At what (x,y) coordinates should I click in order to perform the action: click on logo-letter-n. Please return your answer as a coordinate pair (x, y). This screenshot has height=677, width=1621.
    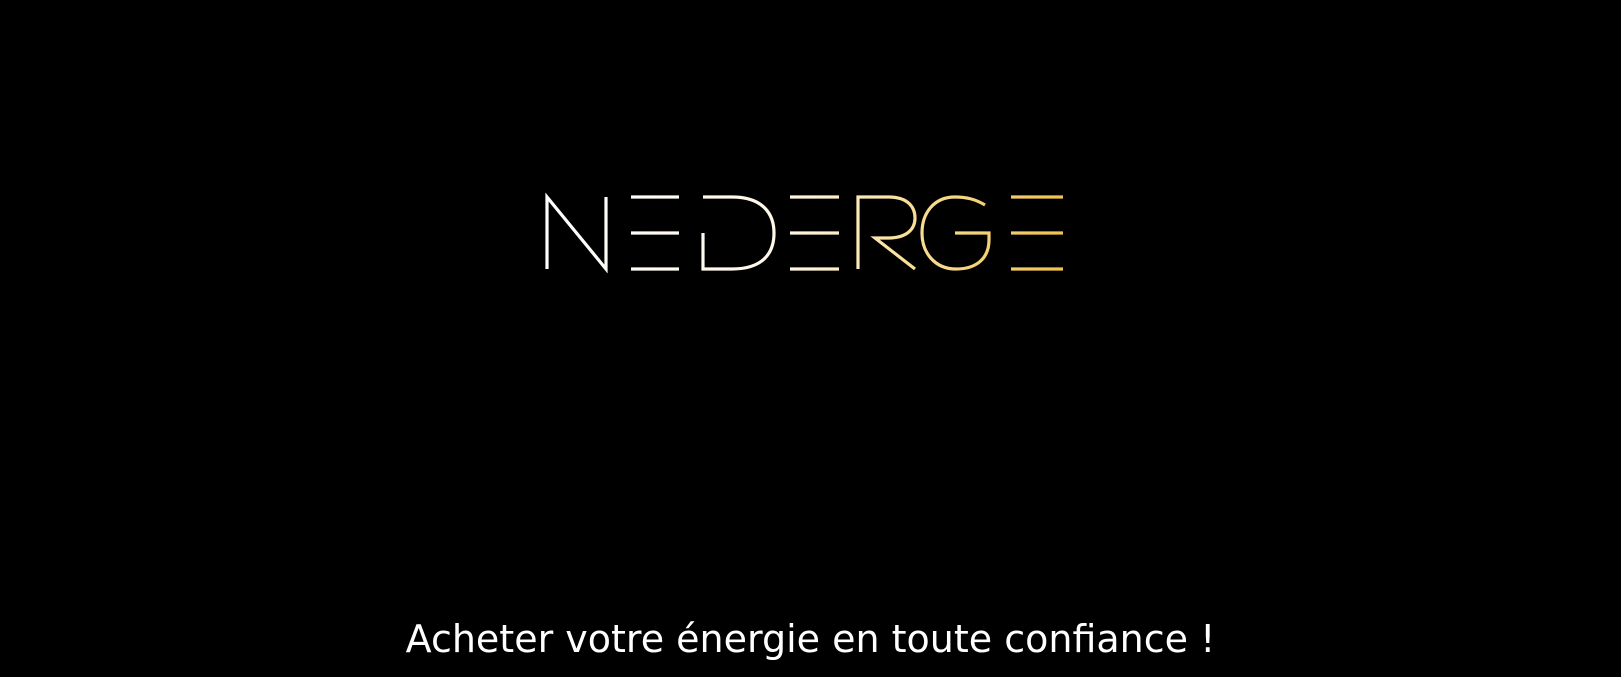
    Looking at the image, I should click on (576, 233).